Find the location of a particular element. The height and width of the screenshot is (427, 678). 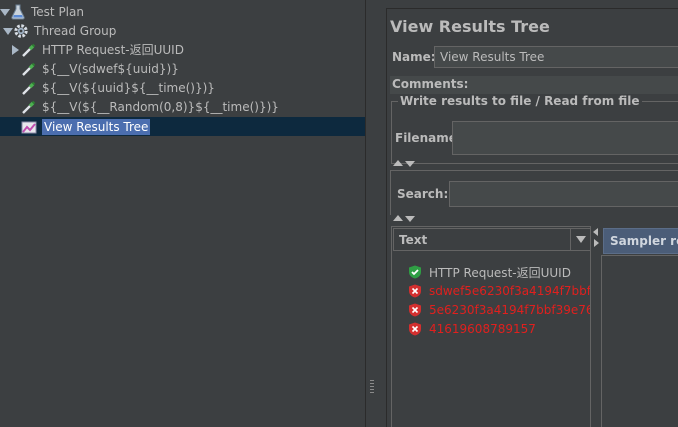

renderer-select-value: Text is located at coordinates (413, 240).